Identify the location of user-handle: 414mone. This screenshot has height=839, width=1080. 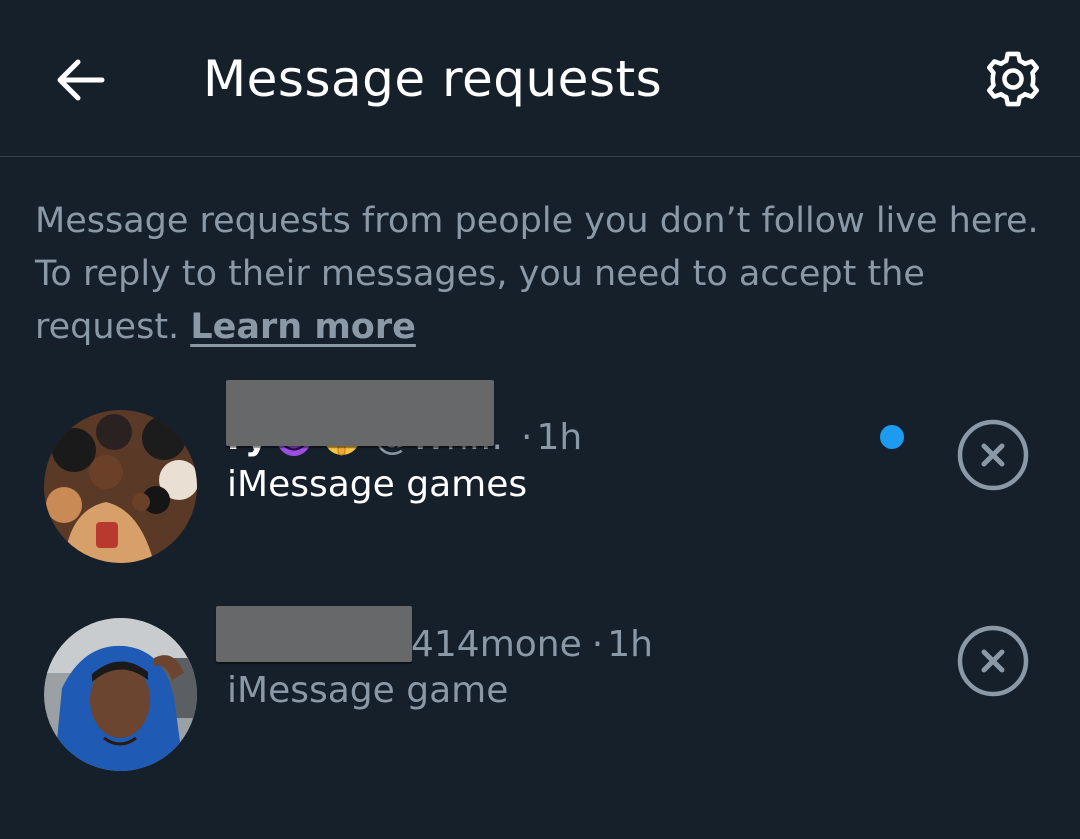
(496, 644).